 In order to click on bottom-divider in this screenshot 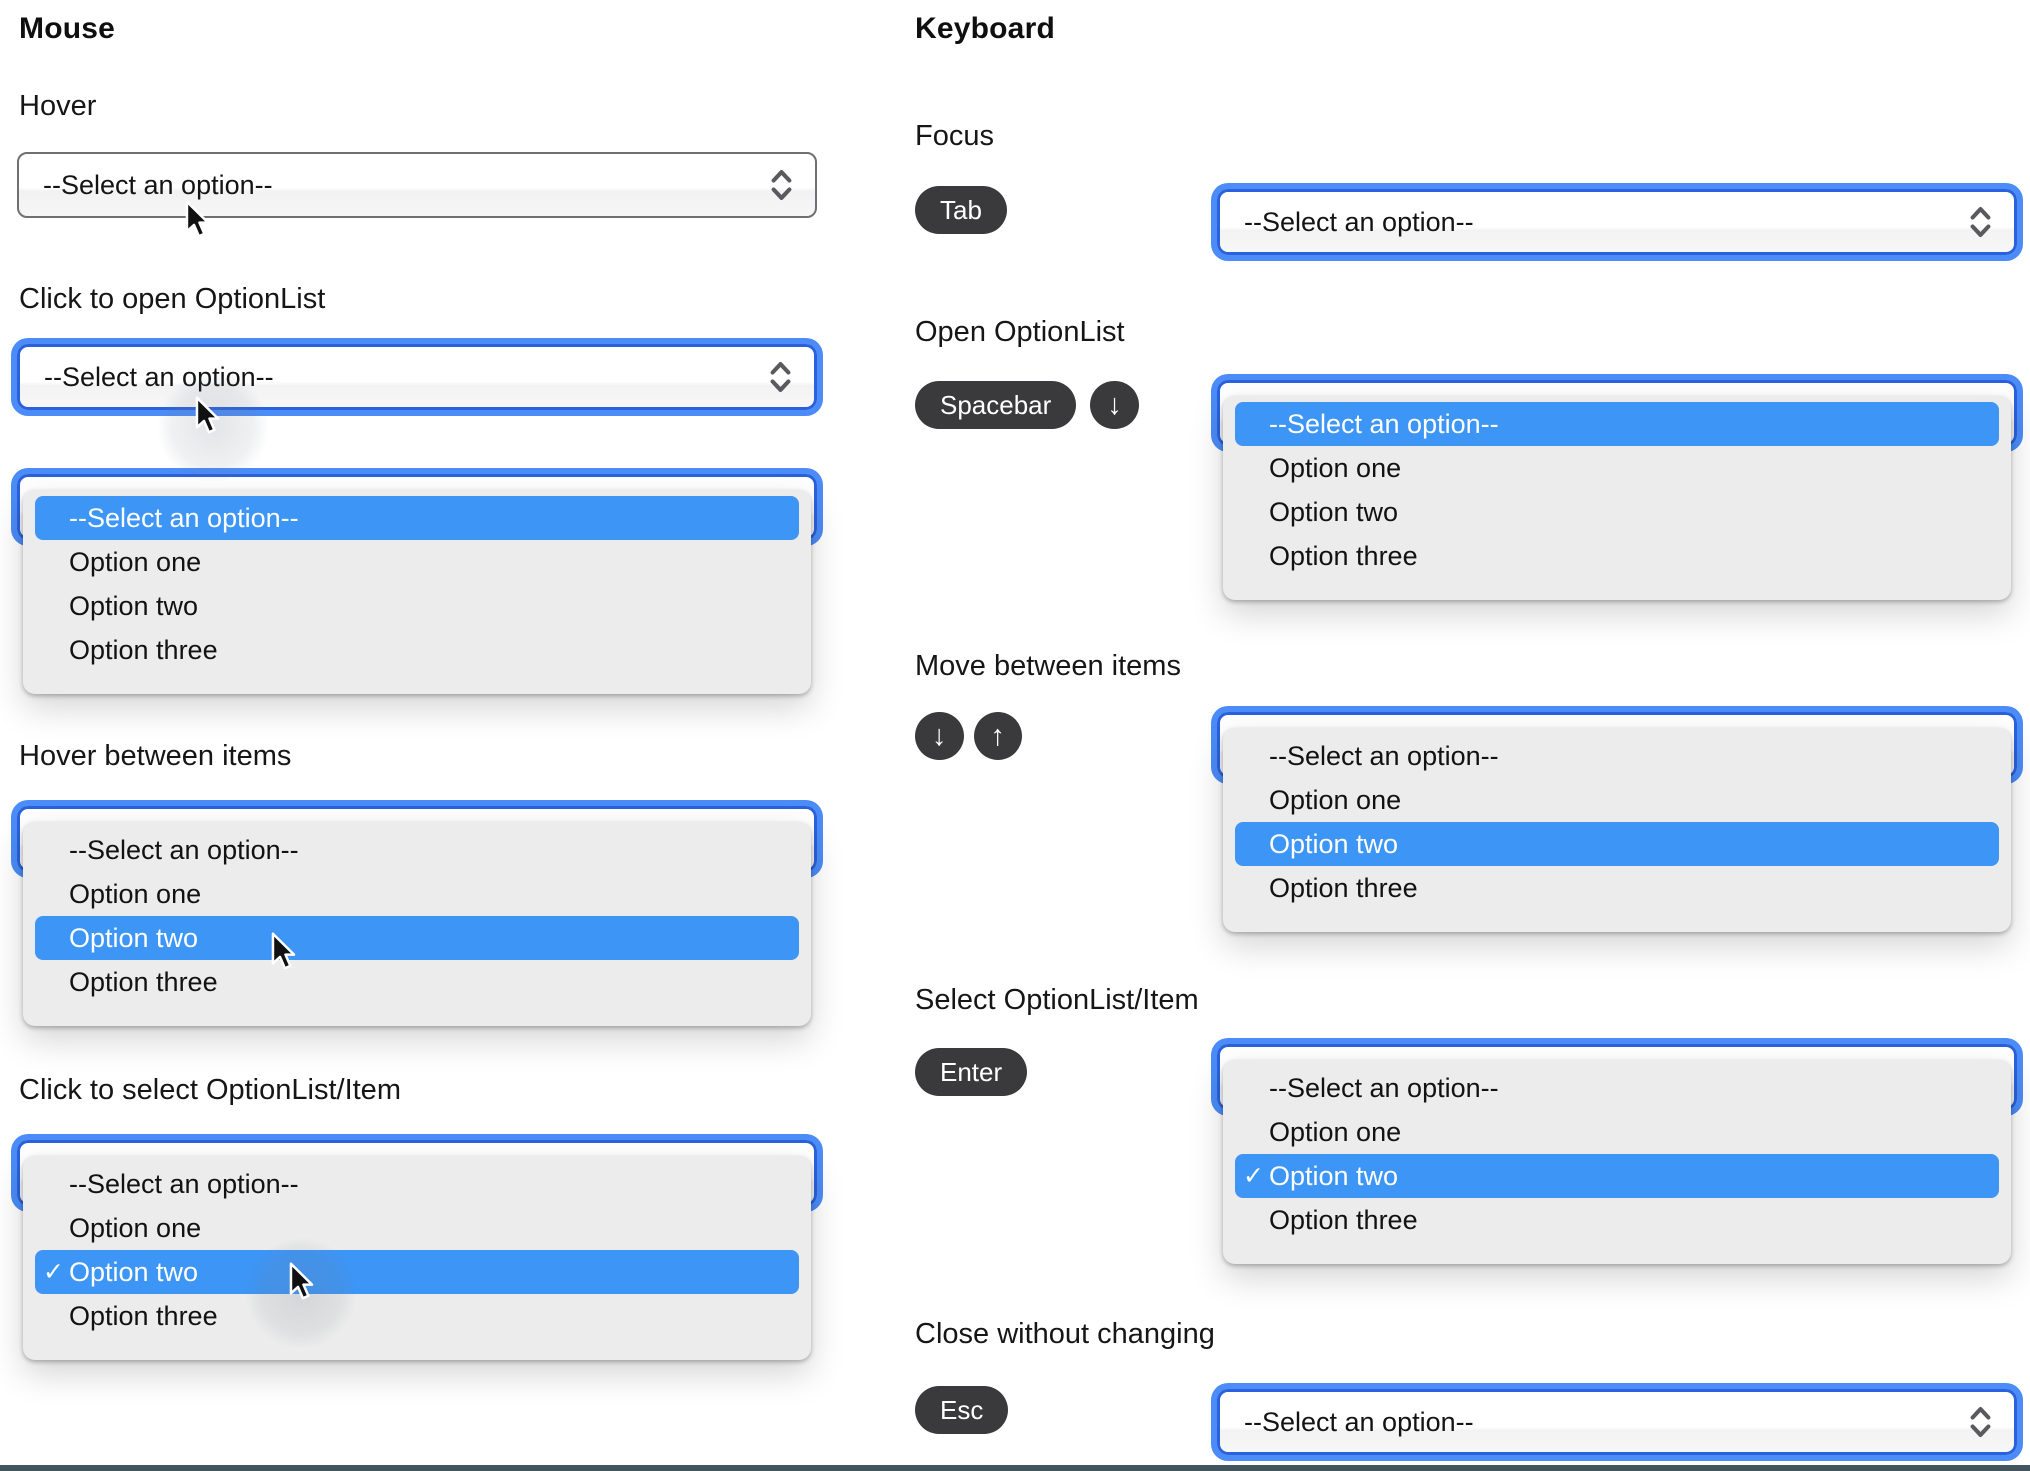, I will do `click(1015, 1468)`.